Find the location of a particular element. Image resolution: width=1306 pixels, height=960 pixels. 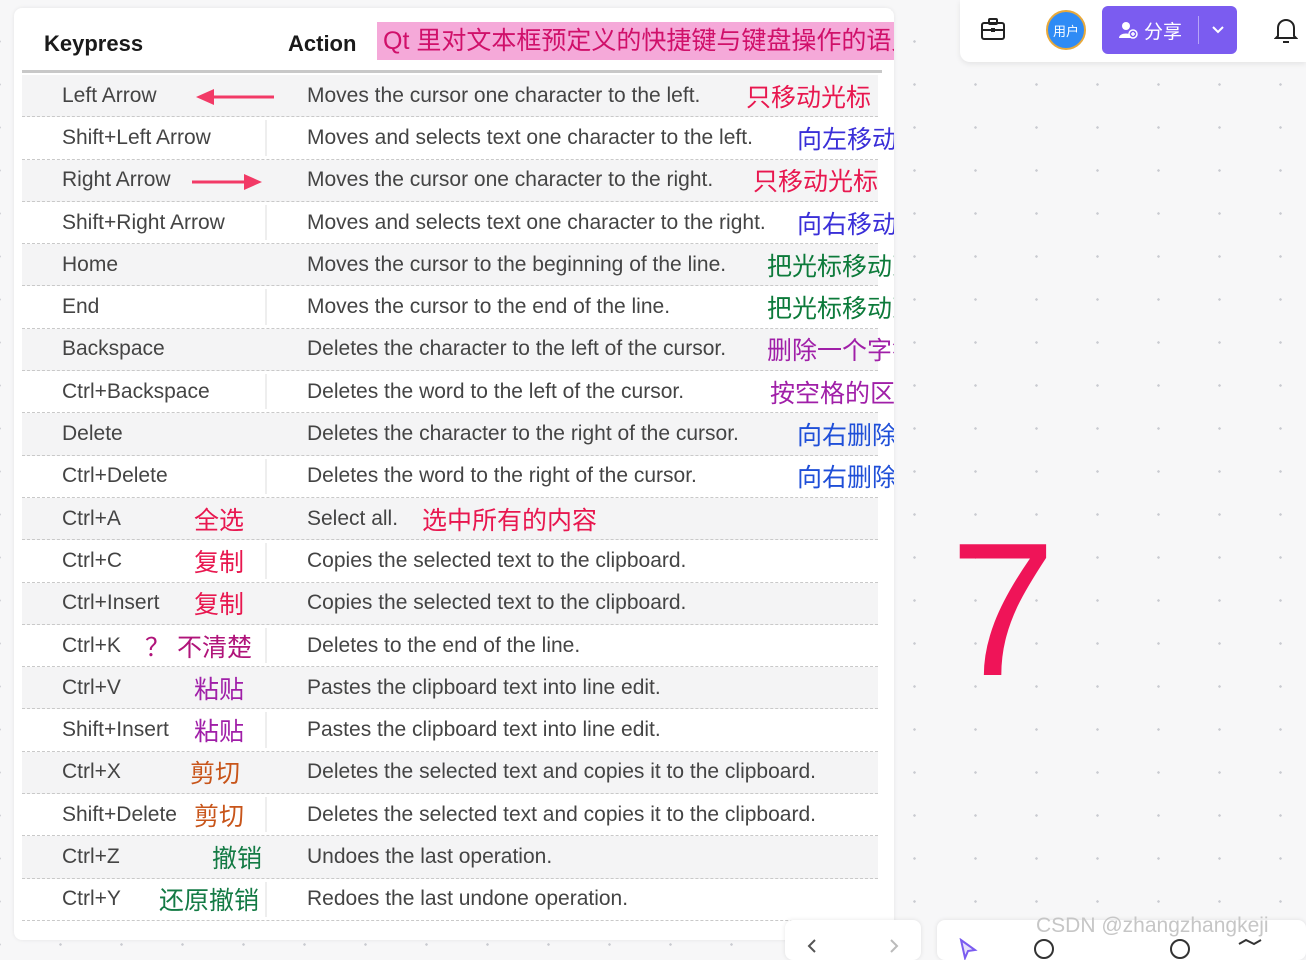

briefcase-icon is located at coordinates (993, 31).